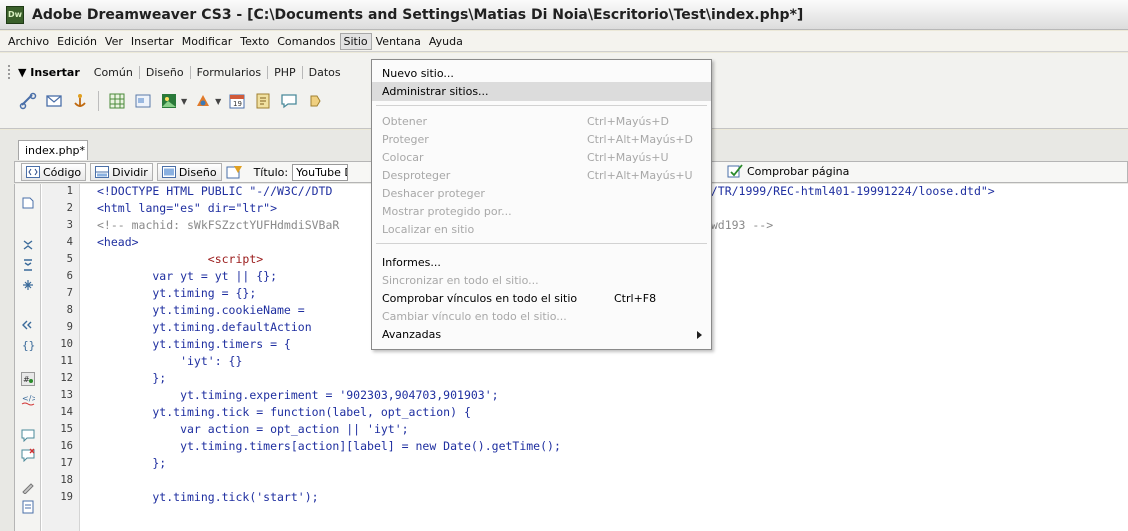  Describe the element at coordinates (541, 139) in the screenshot. I see `menu-item-proteger: Proteger Ctrl+Alt+Mayús+D` at that location.